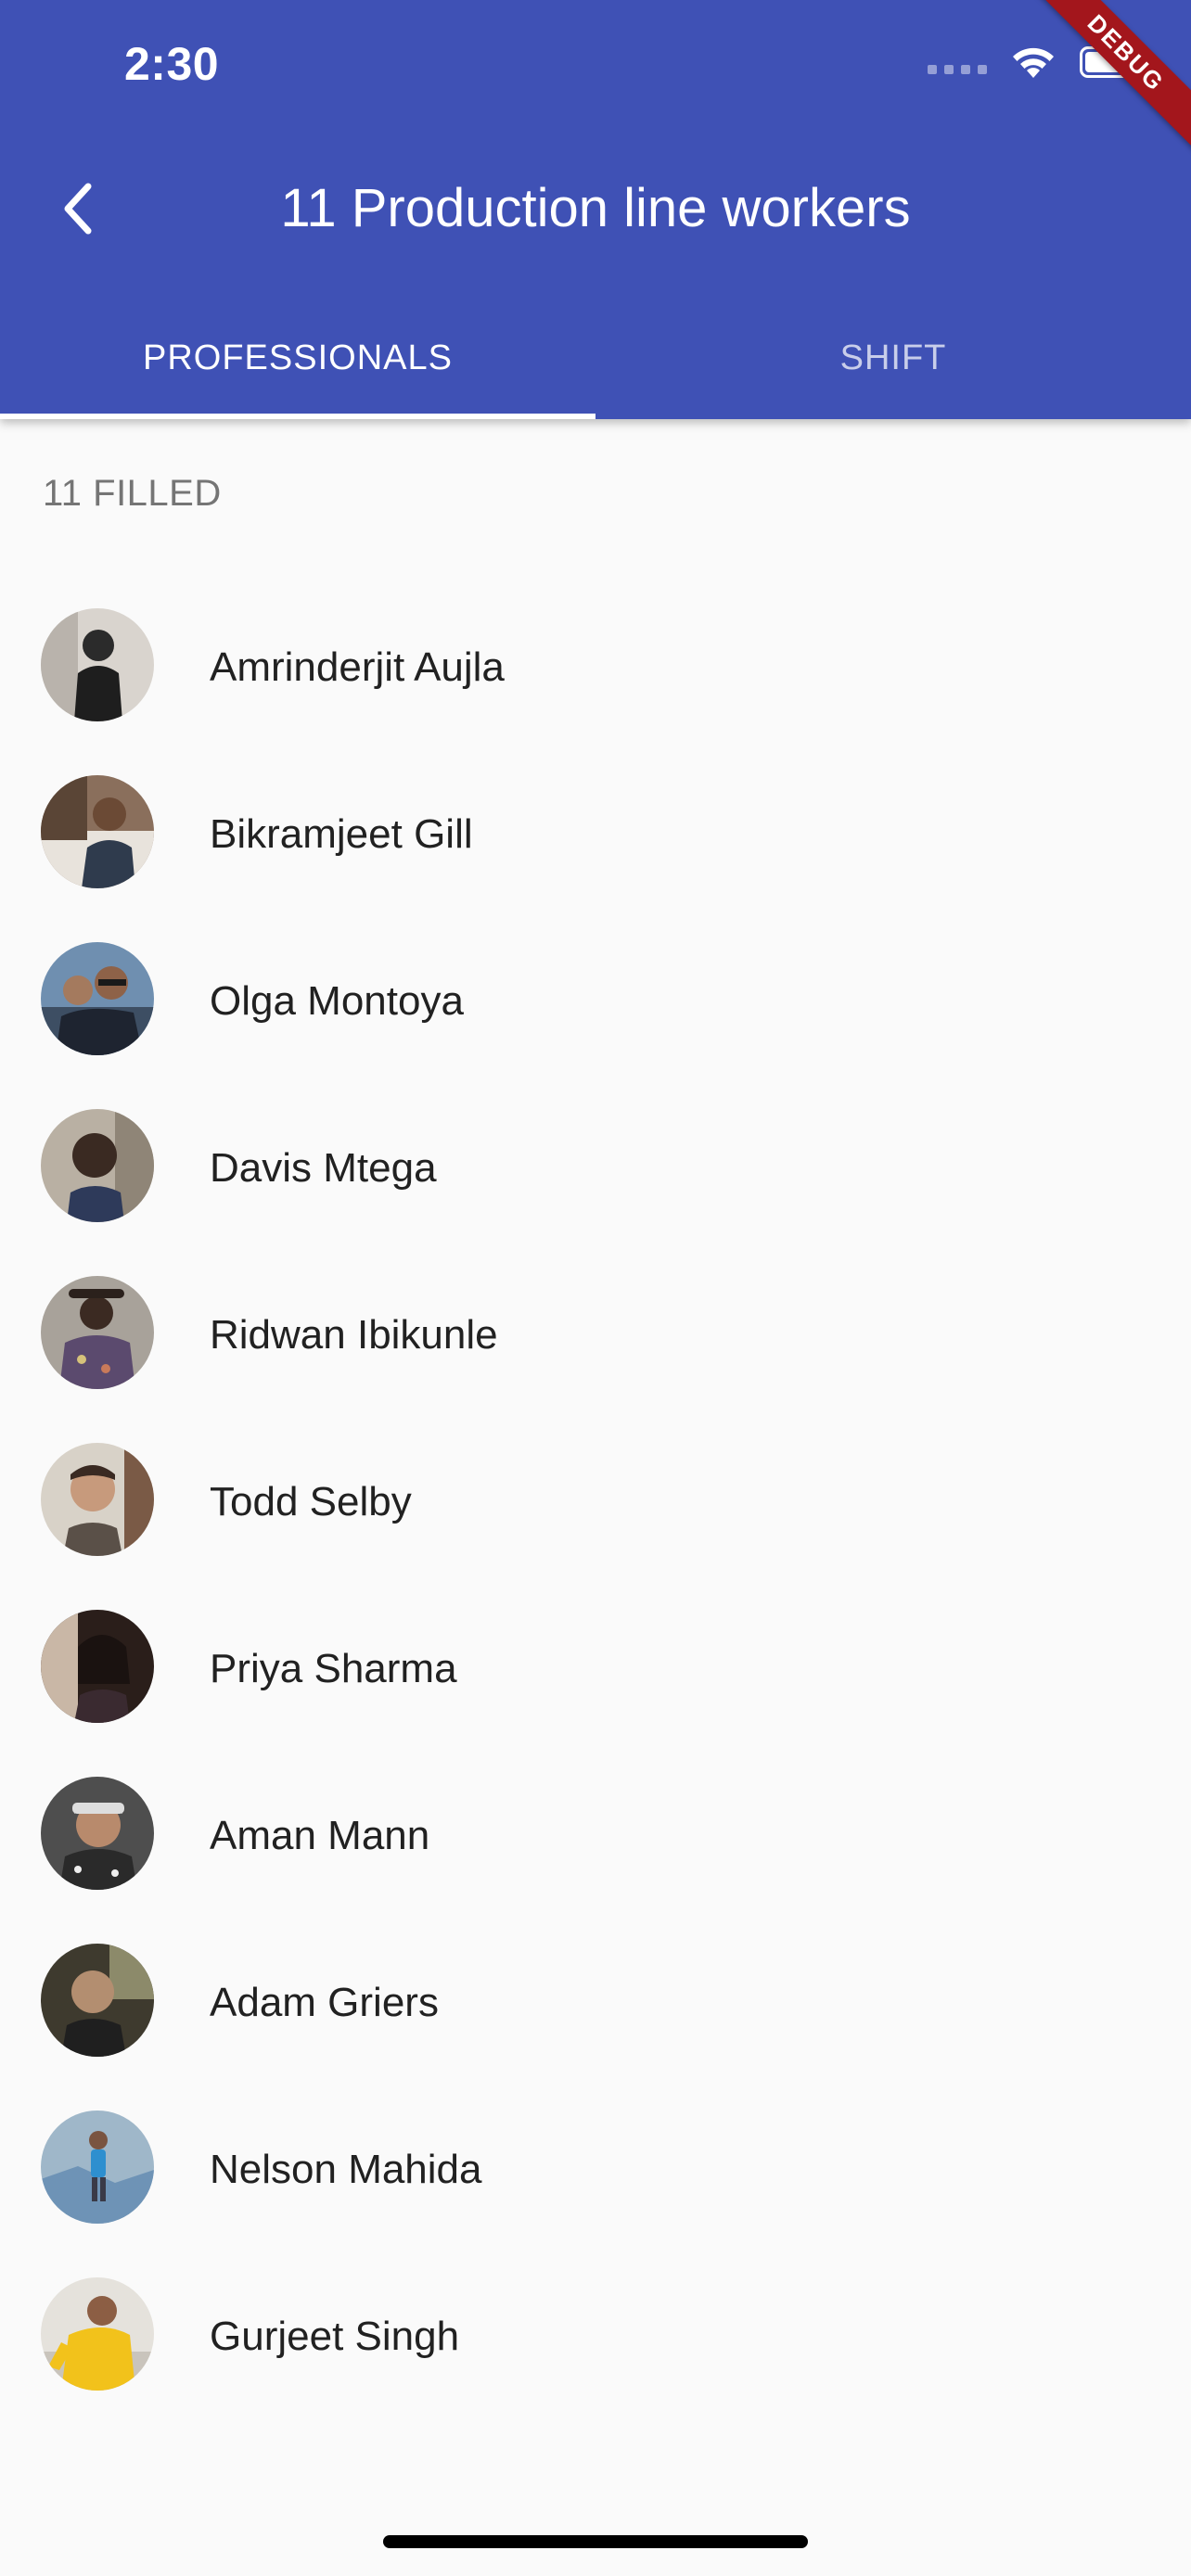  Describe the element at coordinates (334, 1668) in the screenshot. I see `worker-name: Priya Sharma` at that location.